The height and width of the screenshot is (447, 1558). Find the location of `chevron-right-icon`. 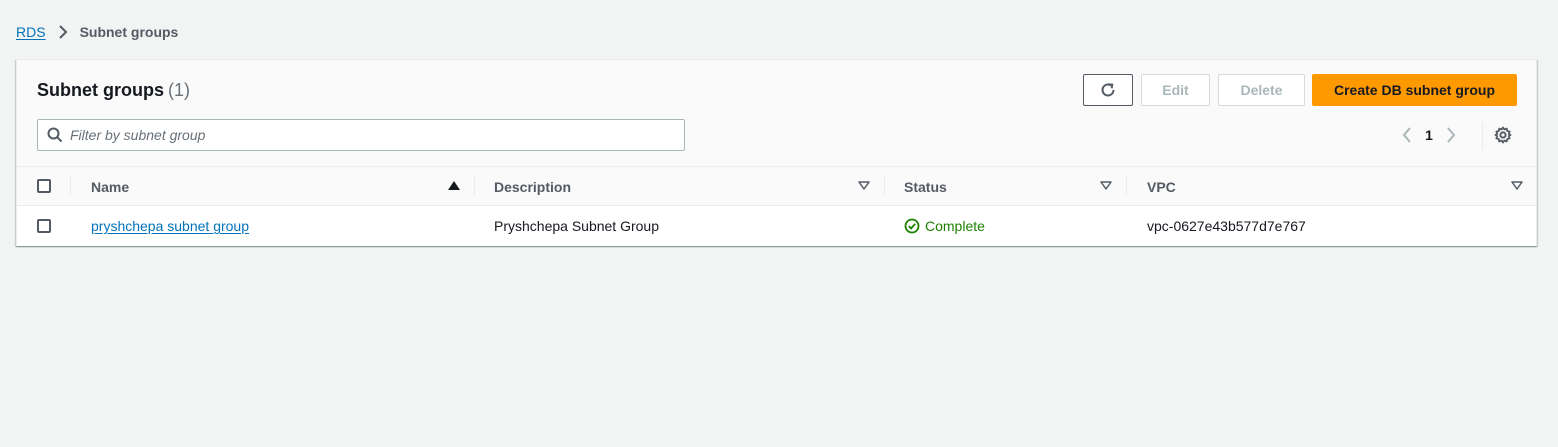

chevron-right-icon is located at coordinates (63, 32).